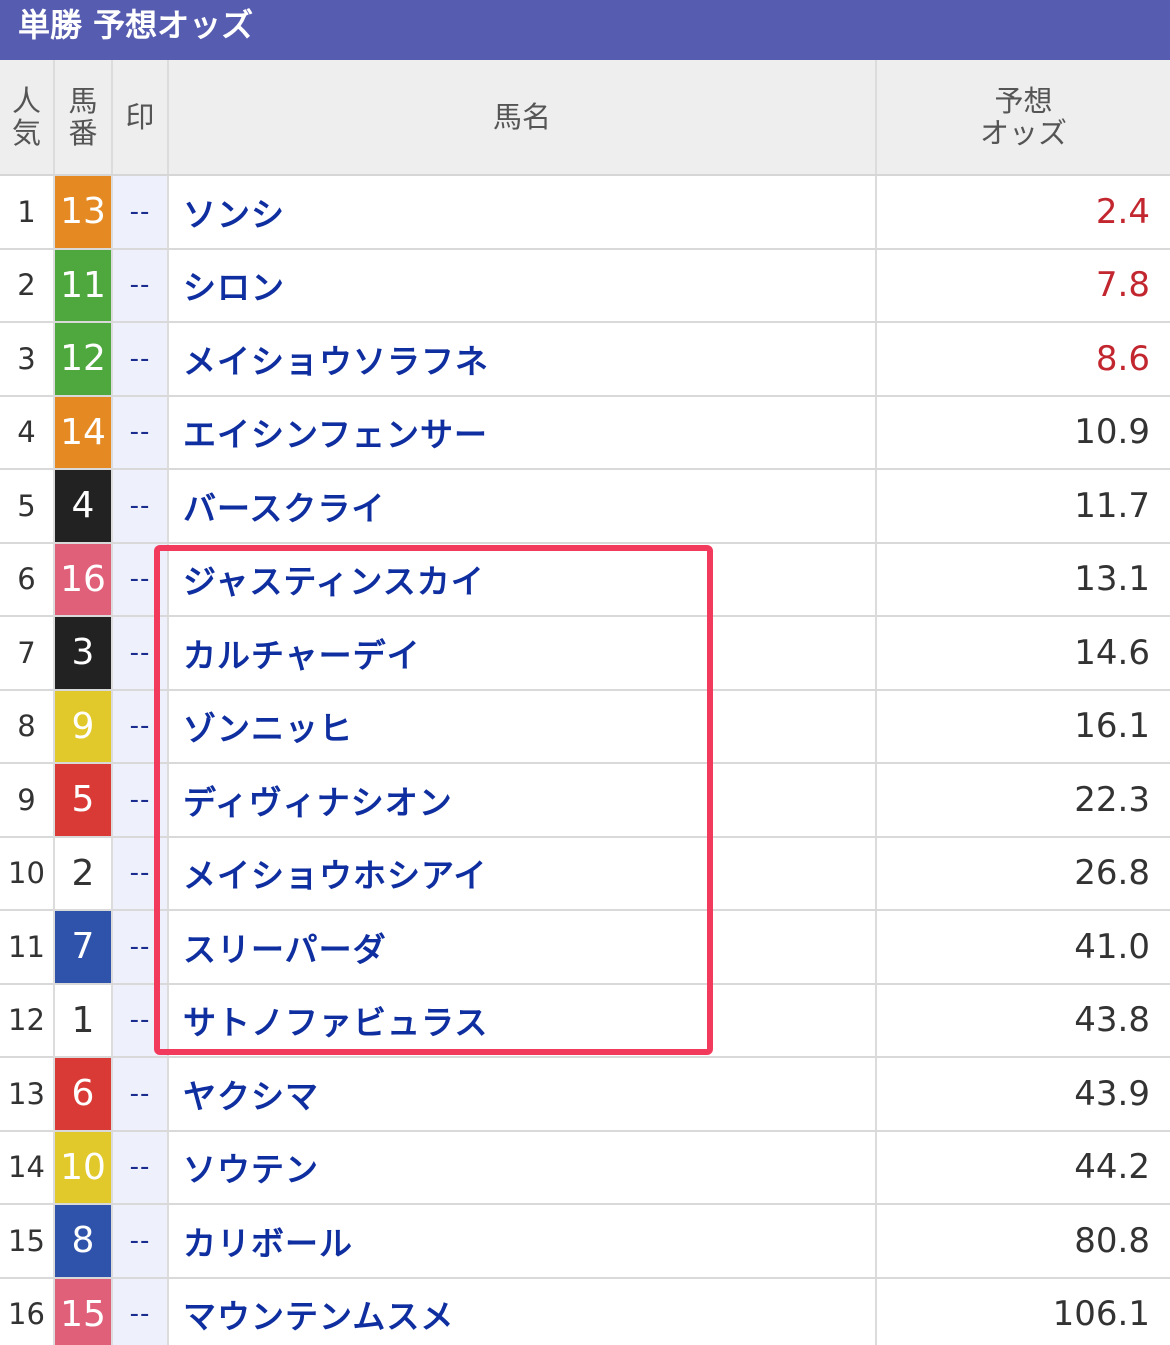 This screenshot has width=1170, height=1345. Describe the element at coordinates (522, 359) in the screenshot. I see `horse-name-link: メイショウソラフネ` at that location.